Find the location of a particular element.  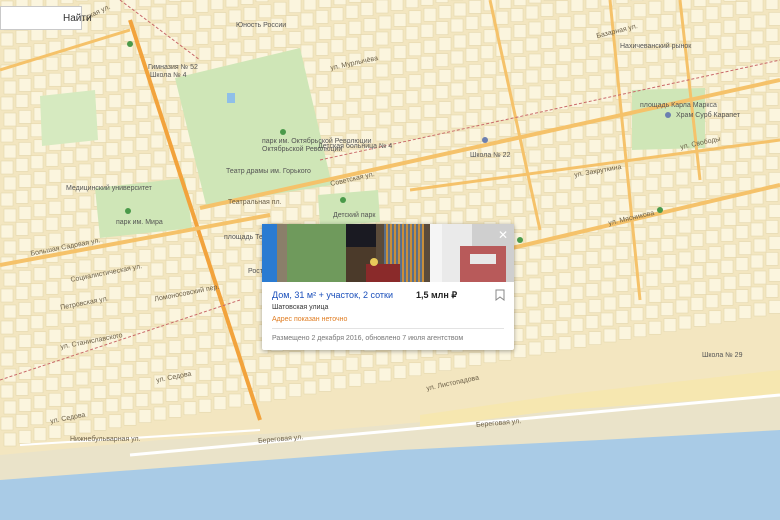

listing-title-link: Дом, 31 м² + участок, 2 сотки is located at coordinates (332, 295).